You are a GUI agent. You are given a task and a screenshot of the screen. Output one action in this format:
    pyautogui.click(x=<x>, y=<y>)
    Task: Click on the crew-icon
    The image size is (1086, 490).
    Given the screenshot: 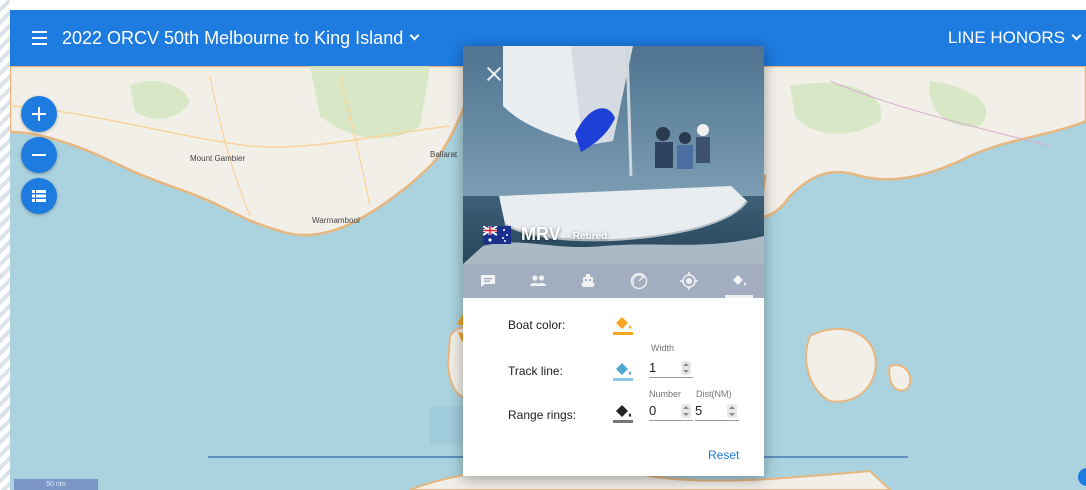 What is the action you would take?
    pyautogui.click(x=538, y=280)
    